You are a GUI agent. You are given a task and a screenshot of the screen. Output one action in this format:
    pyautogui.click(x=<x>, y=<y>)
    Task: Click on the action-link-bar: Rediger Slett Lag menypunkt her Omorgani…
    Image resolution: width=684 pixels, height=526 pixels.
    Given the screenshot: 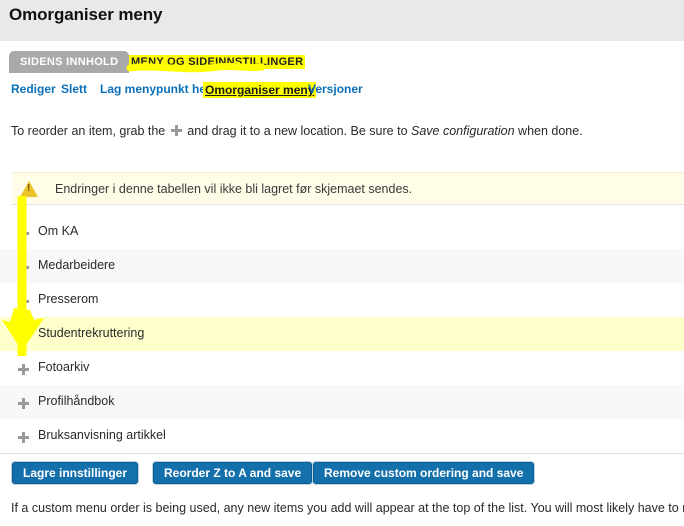 What is the action you would take?
    pyautogui.click(x=342, y=95)
    